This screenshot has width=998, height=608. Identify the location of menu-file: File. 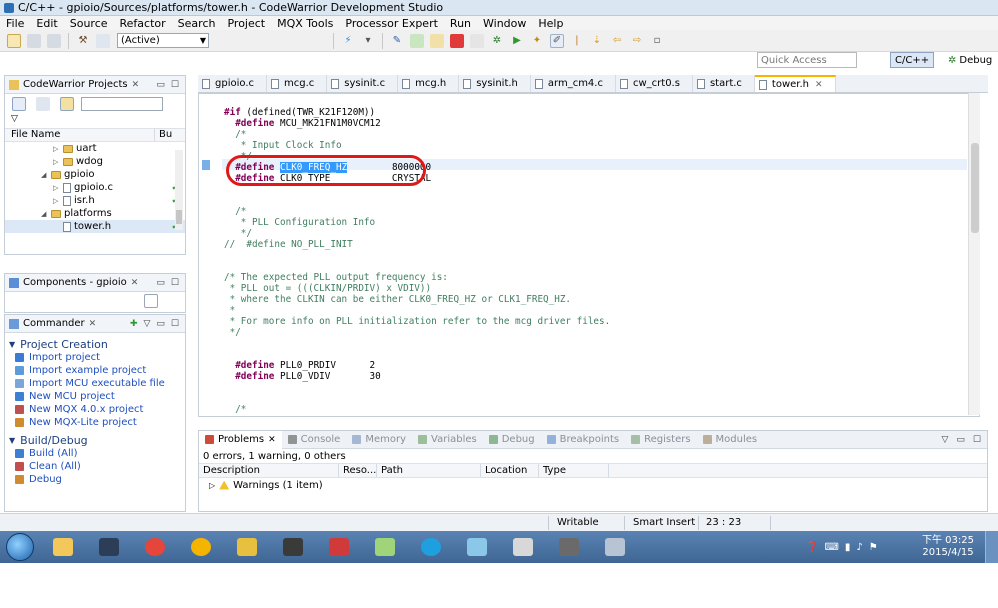
(15, 23).